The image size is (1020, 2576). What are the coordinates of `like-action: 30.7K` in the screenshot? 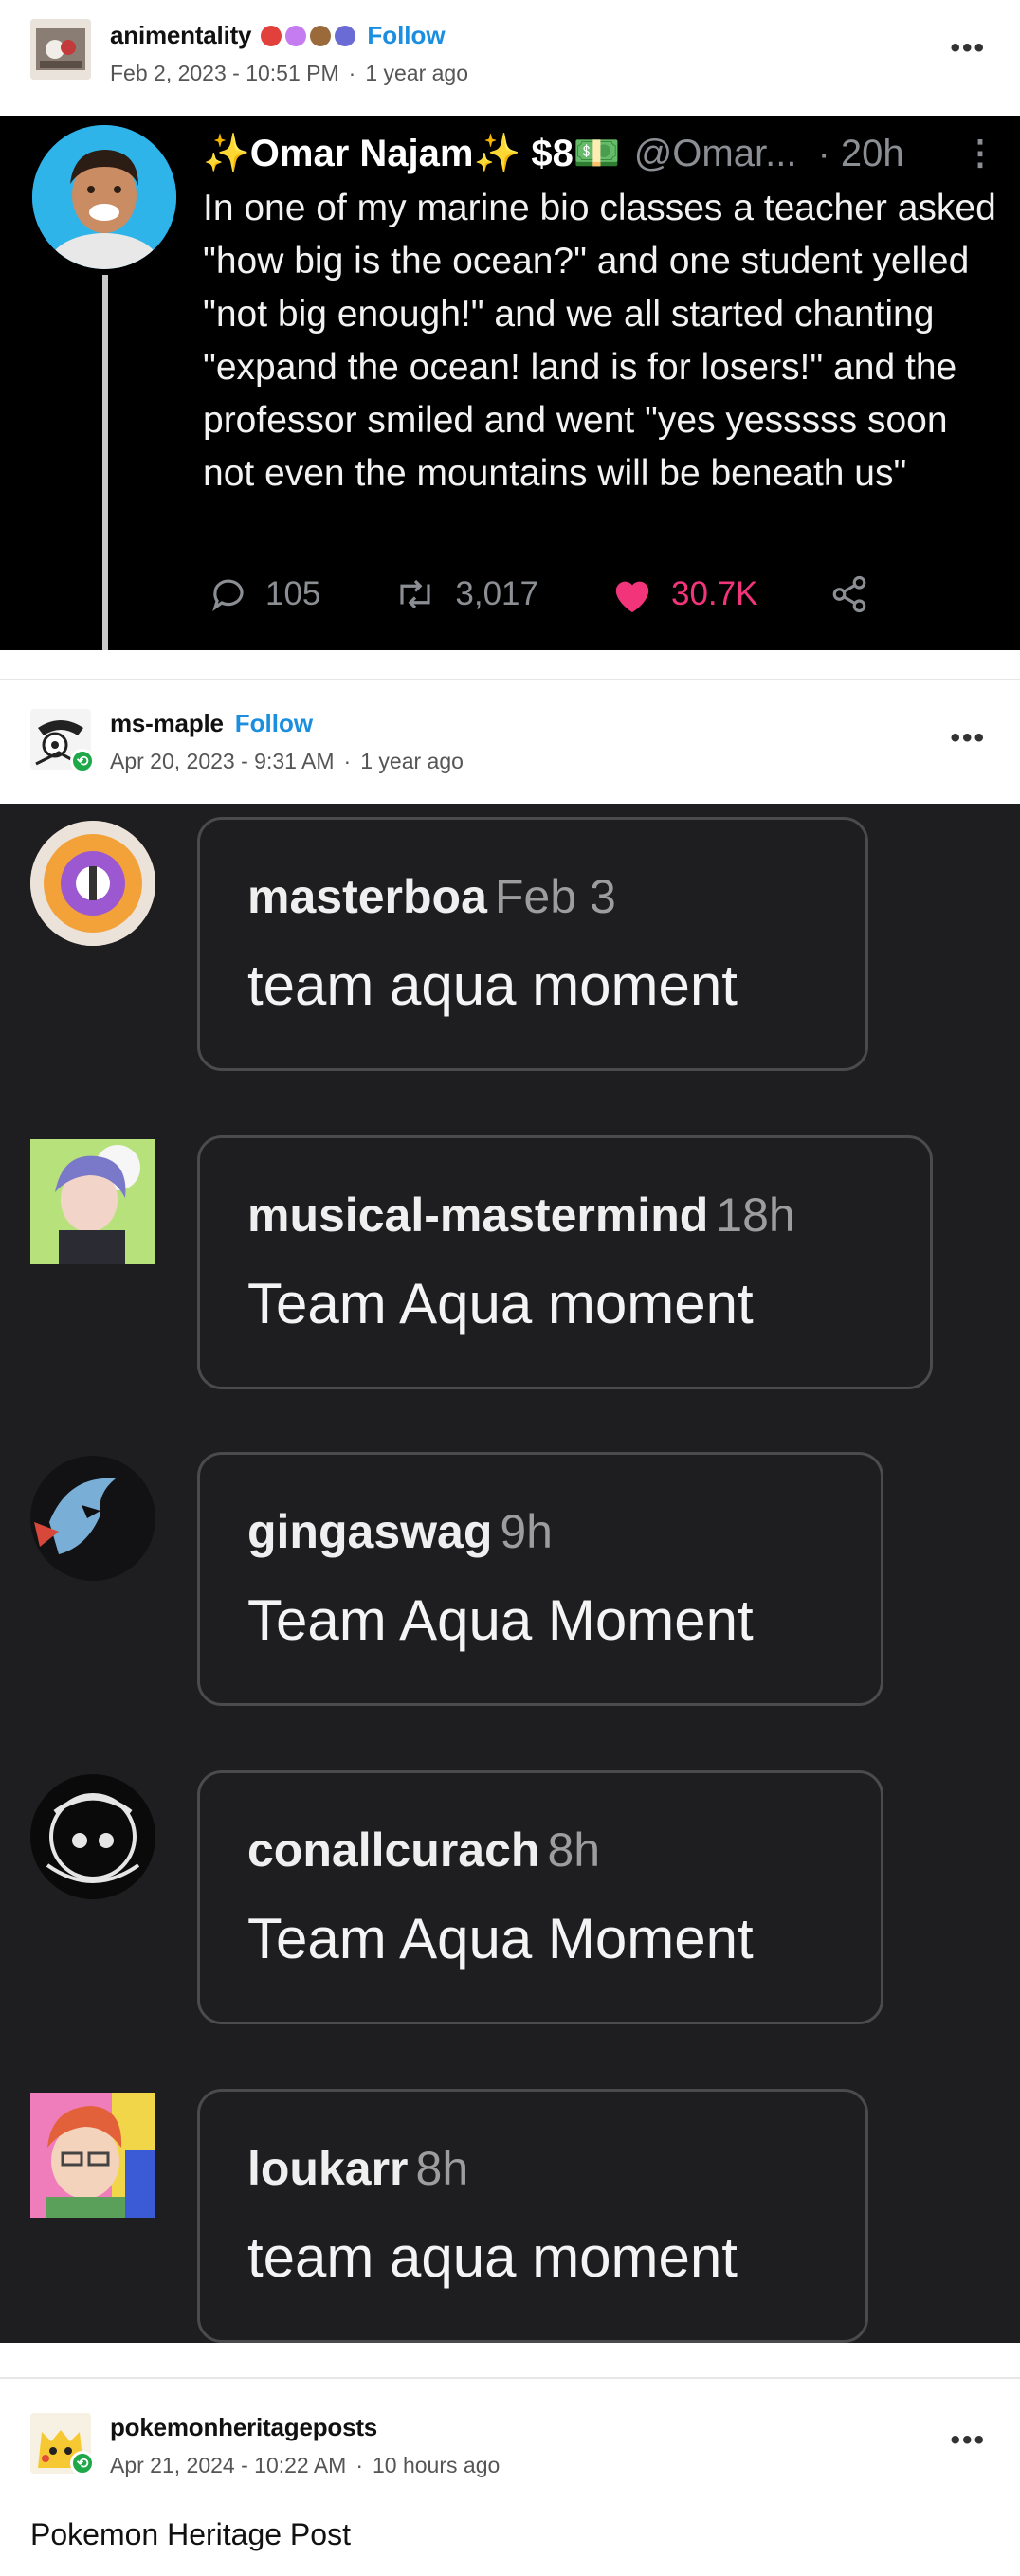 It's located at (683, 594).